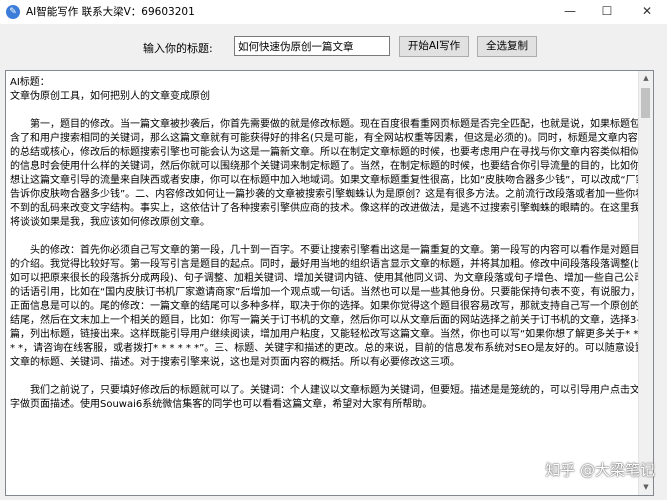  I want to click on topic-label: 输入你的标题:, so click(178, 48).